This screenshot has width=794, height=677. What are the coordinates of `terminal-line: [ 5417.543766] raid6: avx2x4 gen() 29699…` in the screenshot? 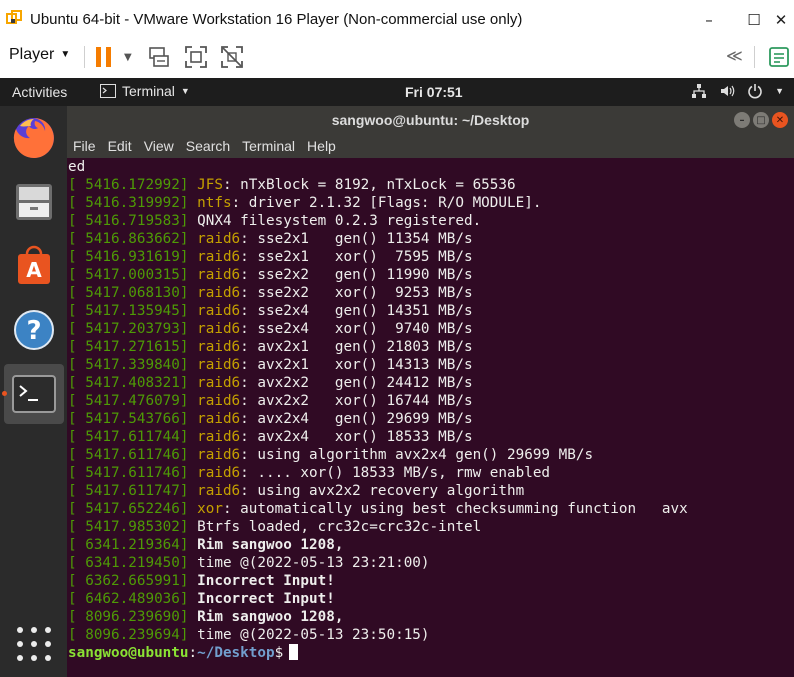 It's located at (431, 419).